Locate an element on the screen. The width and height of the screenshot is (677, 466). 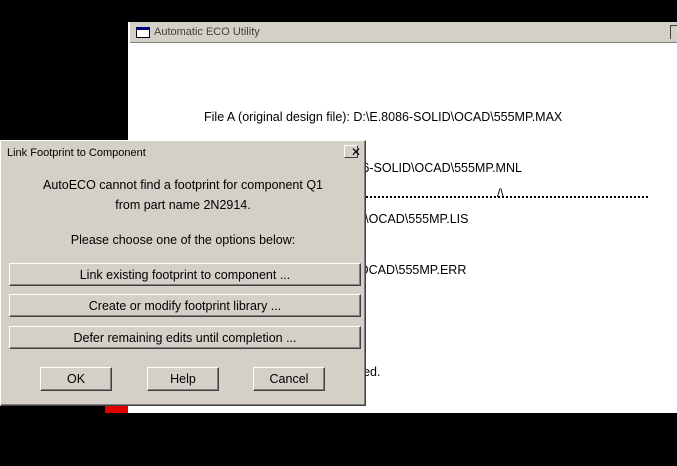
ok-button: OK is located at coordinates (76, 379).